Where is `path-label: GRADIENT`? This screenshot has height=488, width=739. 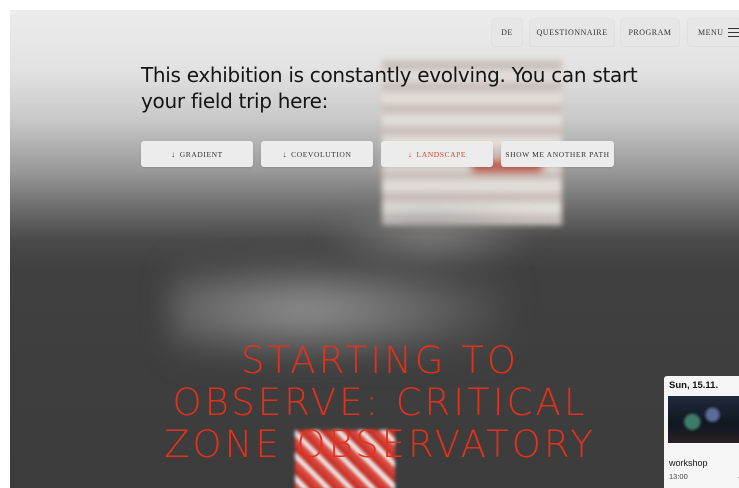 path-label: GRADIENT is located at coordinates (201, 154).